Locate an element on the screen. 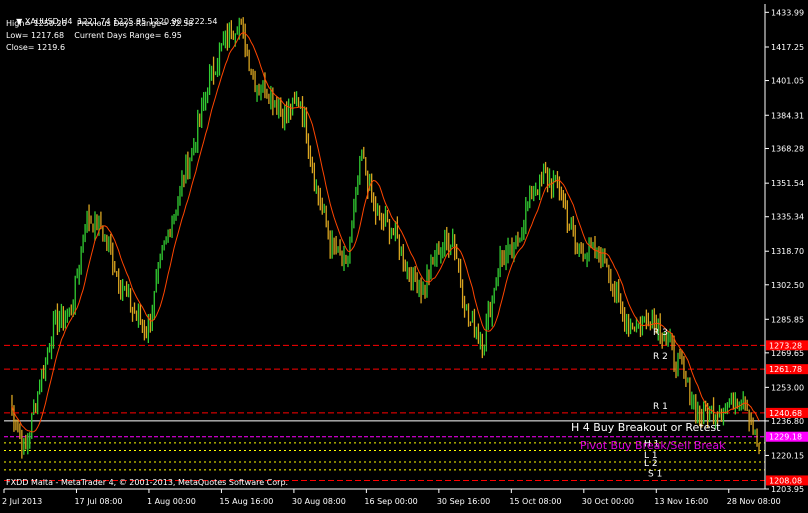 This screenshot has height=513, width=808. y-tick-label: 1335.34 is located at coordinates (787, 217).